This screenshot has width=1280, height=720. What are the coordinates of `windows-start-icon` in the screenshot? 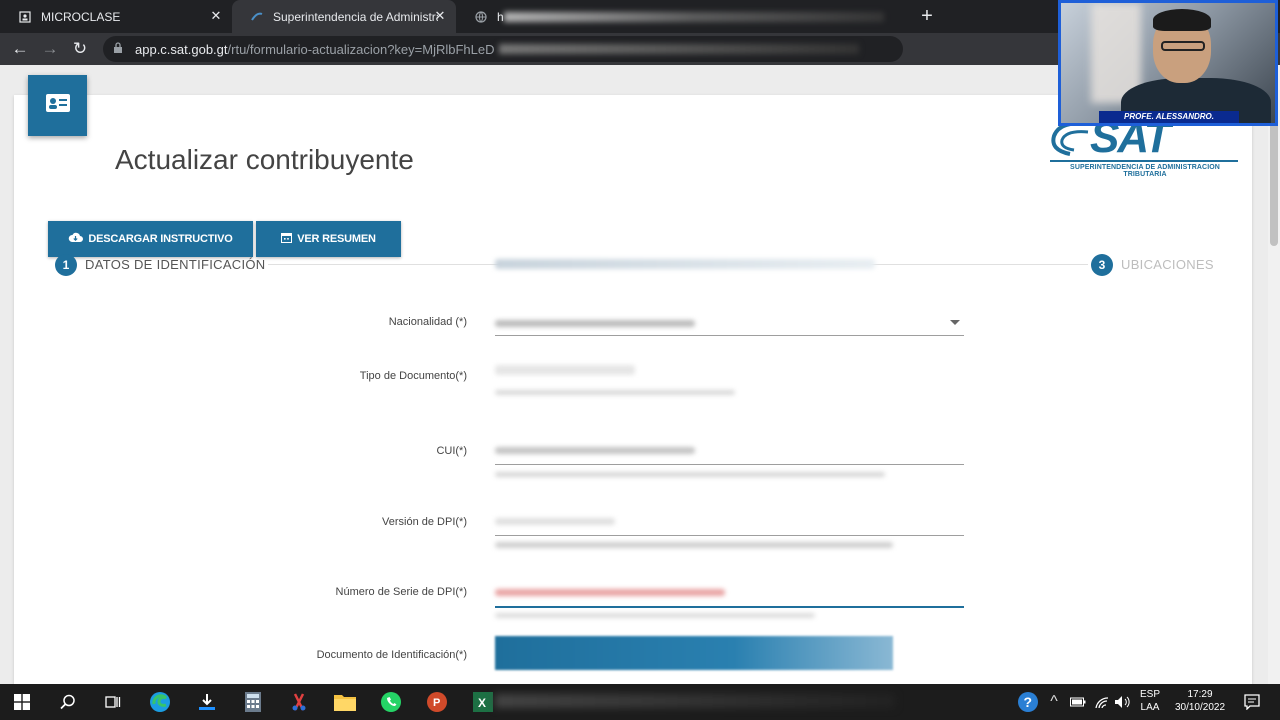 It's located at (22, 702).